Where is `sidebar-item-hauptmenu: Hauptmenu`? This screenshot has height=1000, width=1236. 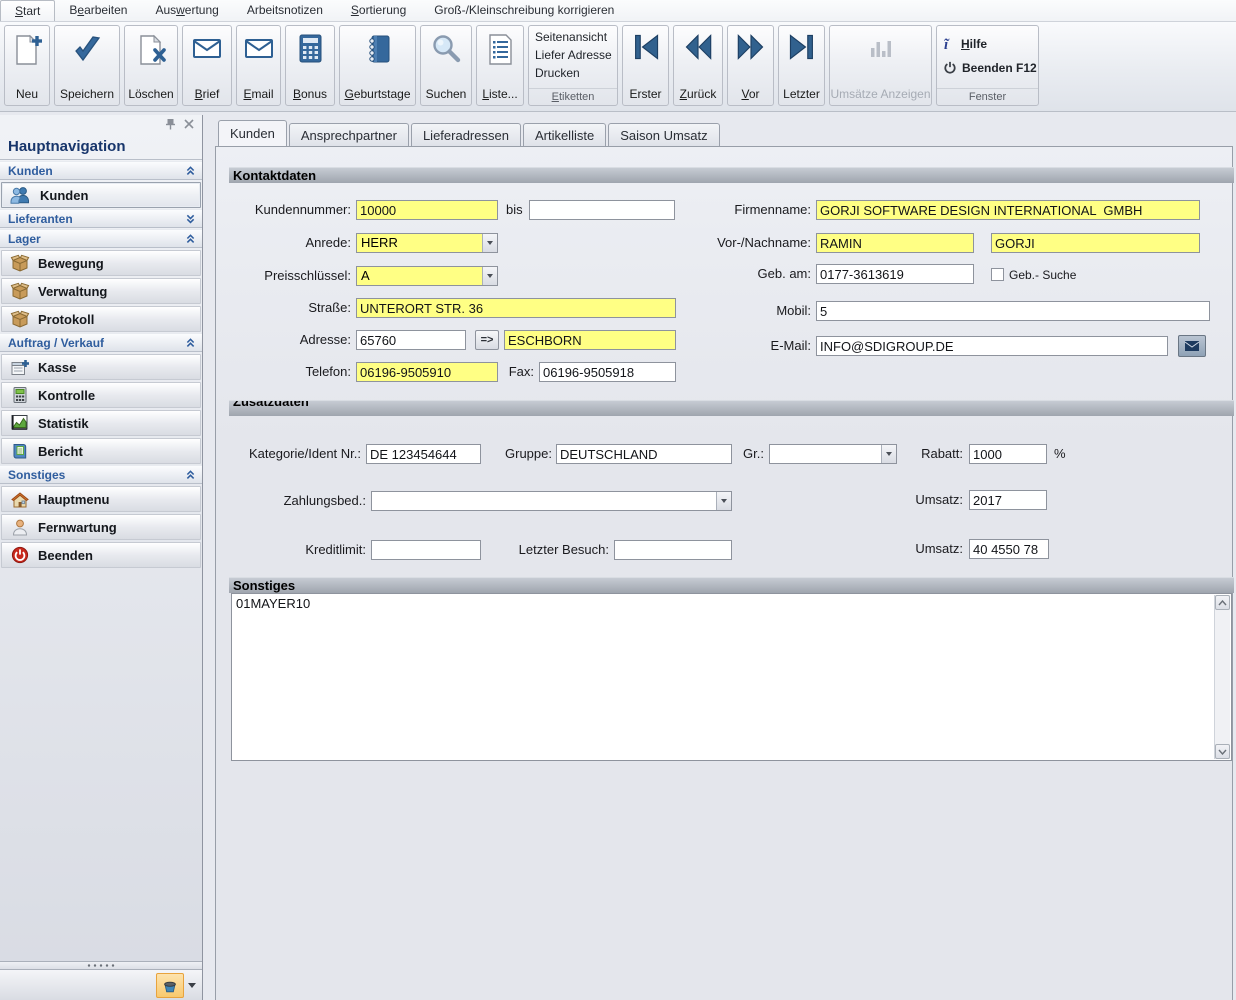
sidebar-item-hauptmenu: Hauptmenu is located at coordinates (101, 499).